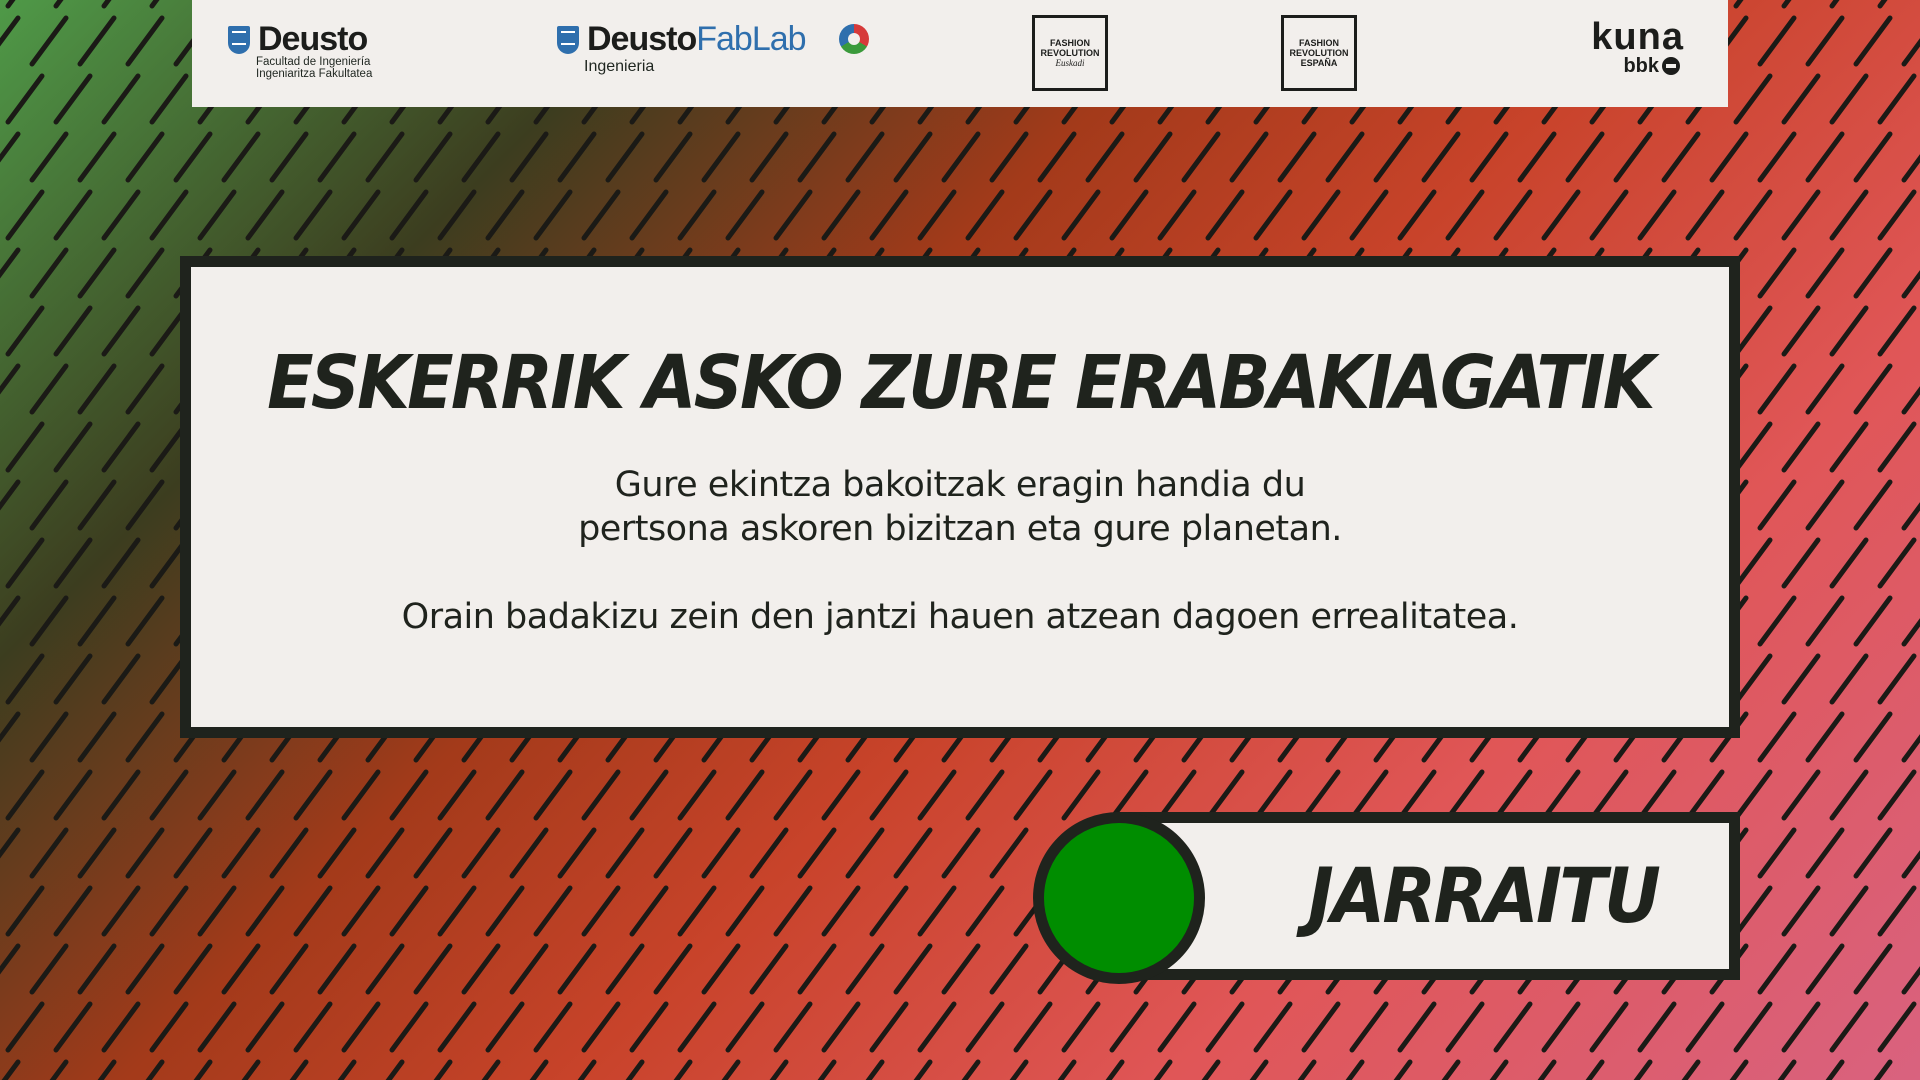 The height and width of the screenshot is (1080, 1920). Describe the element at coordinates (642, 39) in the screenshot. I see `fablab-name-bold: Deusto` at that location.